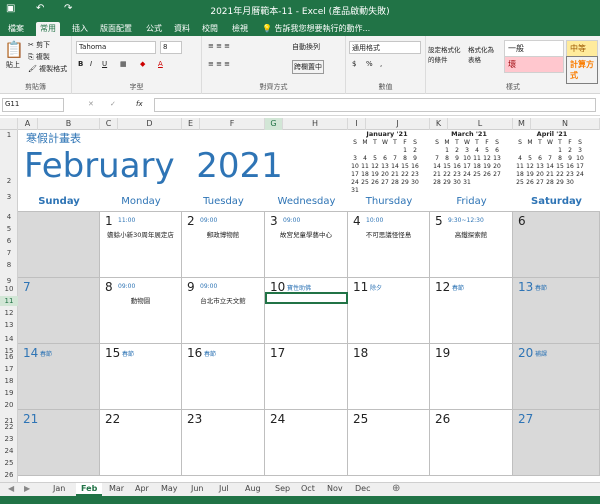  I want to click on add-sheet-icon: ⊕, so click(396, 488).